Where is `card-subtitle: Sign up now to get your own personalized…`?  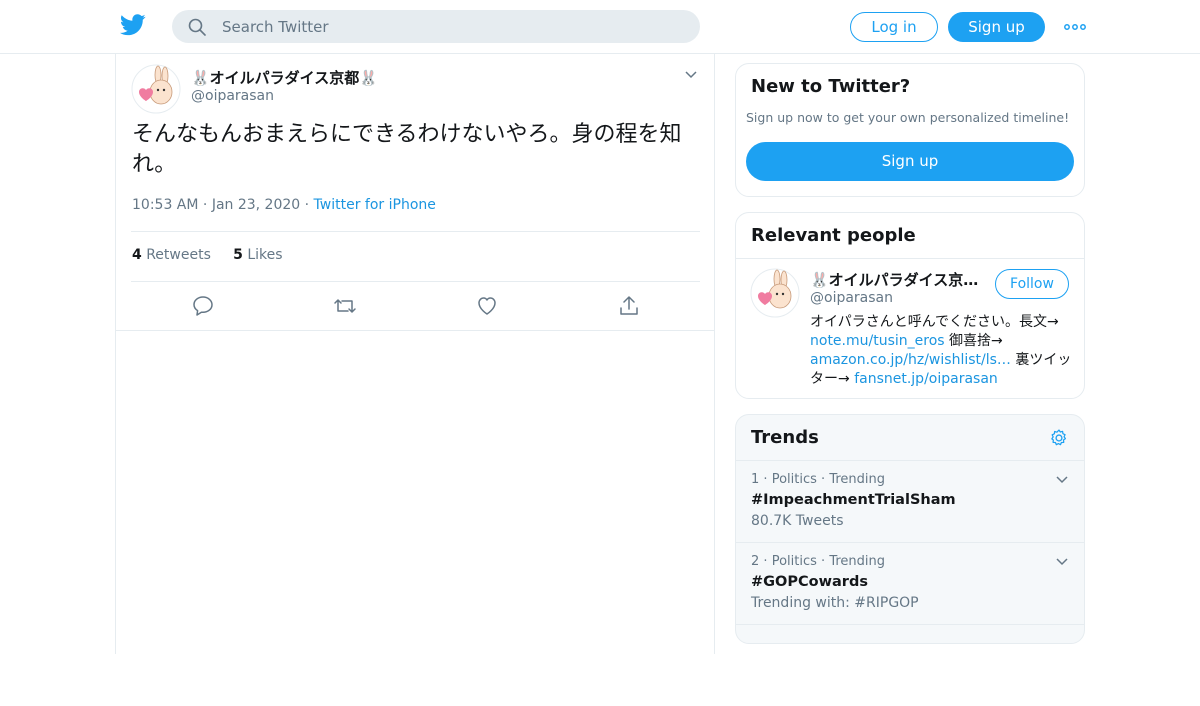 card-subtitle: Sign up now to get your own personalized… is located at coordinates (908, 117).